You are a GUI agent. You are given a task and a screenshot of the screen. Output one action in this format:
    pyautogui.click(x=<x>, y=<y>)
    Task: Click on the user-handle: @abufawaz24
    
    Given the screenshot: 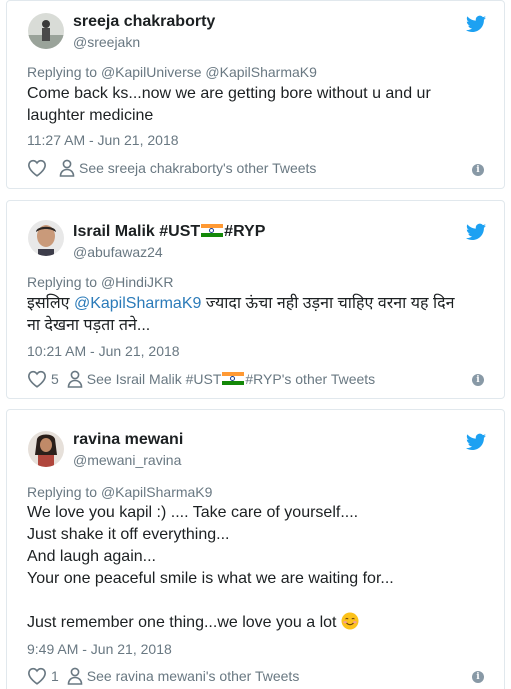 What is the action you would take?
    pyautogui.click(x=118, y=252)
    